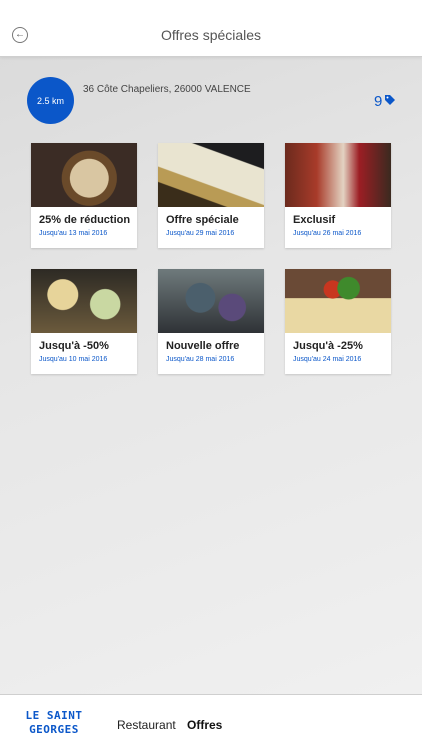  I want to click on offer-card: Exclusif Jusqu'au 26 mai 2016, so click(338, 195).